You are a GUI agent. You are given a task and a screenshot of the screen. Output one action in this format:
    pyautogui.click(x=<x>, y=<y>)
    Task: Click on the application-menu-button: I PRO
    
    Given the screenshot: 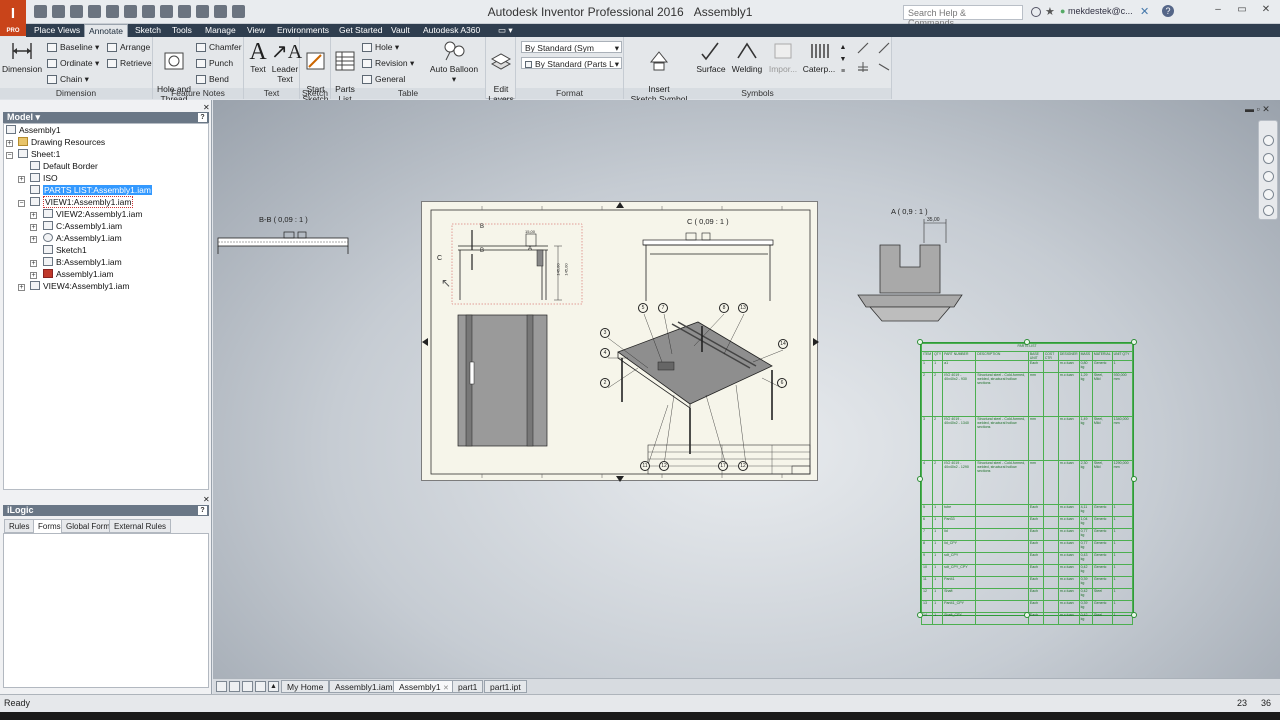 What is the action you would take?
    pyautogui.click(x=13, y=18)
    